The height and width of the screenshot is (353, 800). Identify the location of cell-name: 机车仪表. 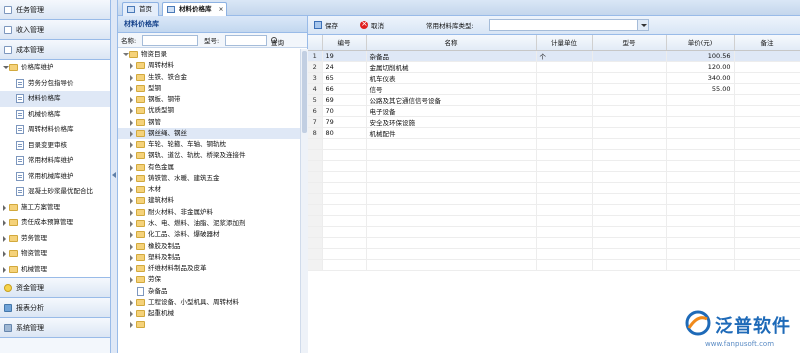
(451, 78).